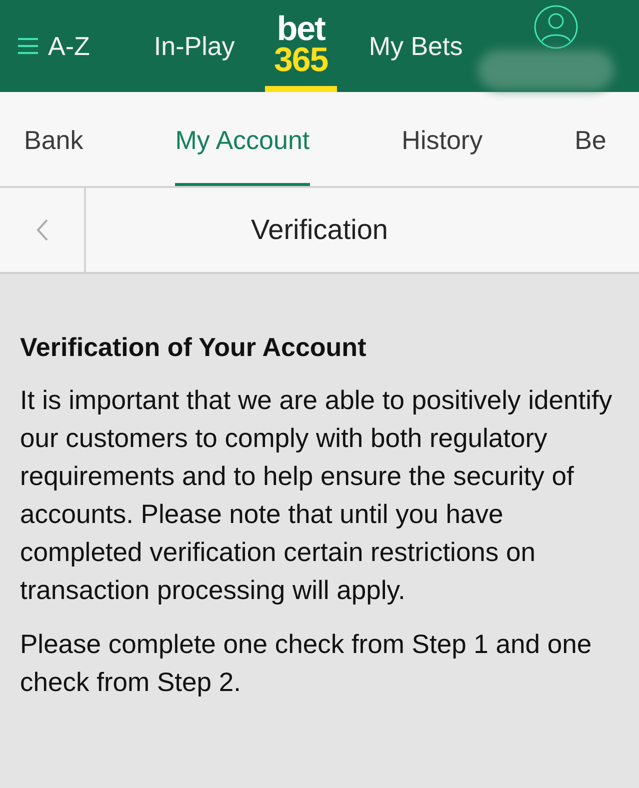 The image size is (639, 788). What do you see at coordinates (556, 27) in the screenshot?
I see `user-icon` at bounding box center [556, 27].